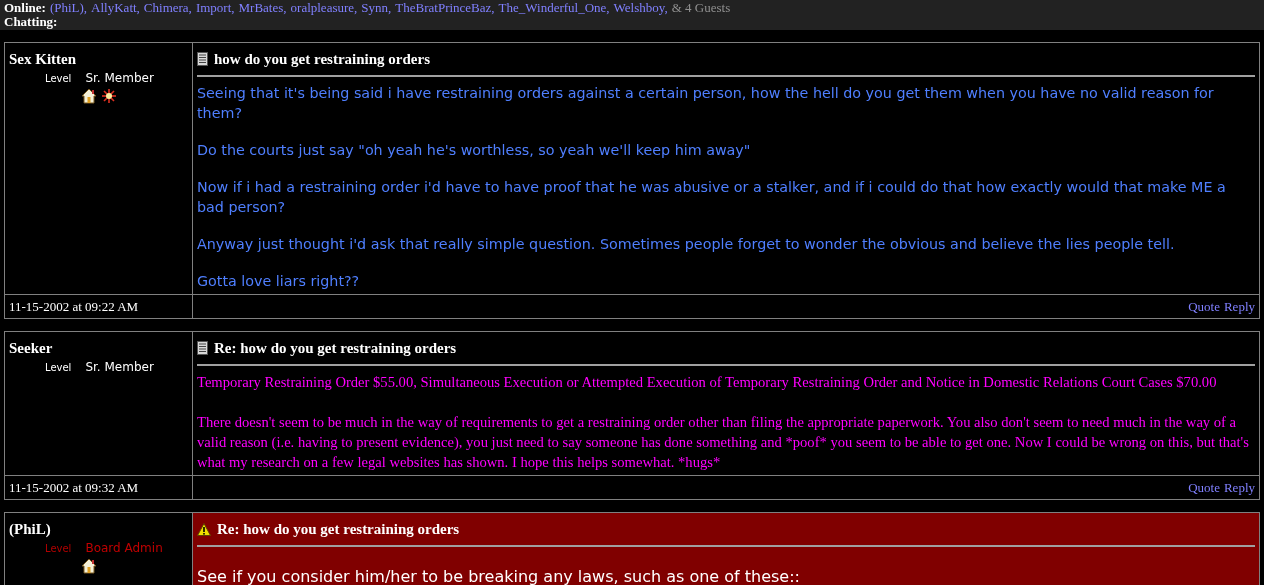 This screenshot has width=1264, height=585. Describe the element at coordinates (30, 529) in the screenshot. I see `author-name: (PhiL)` at that location.